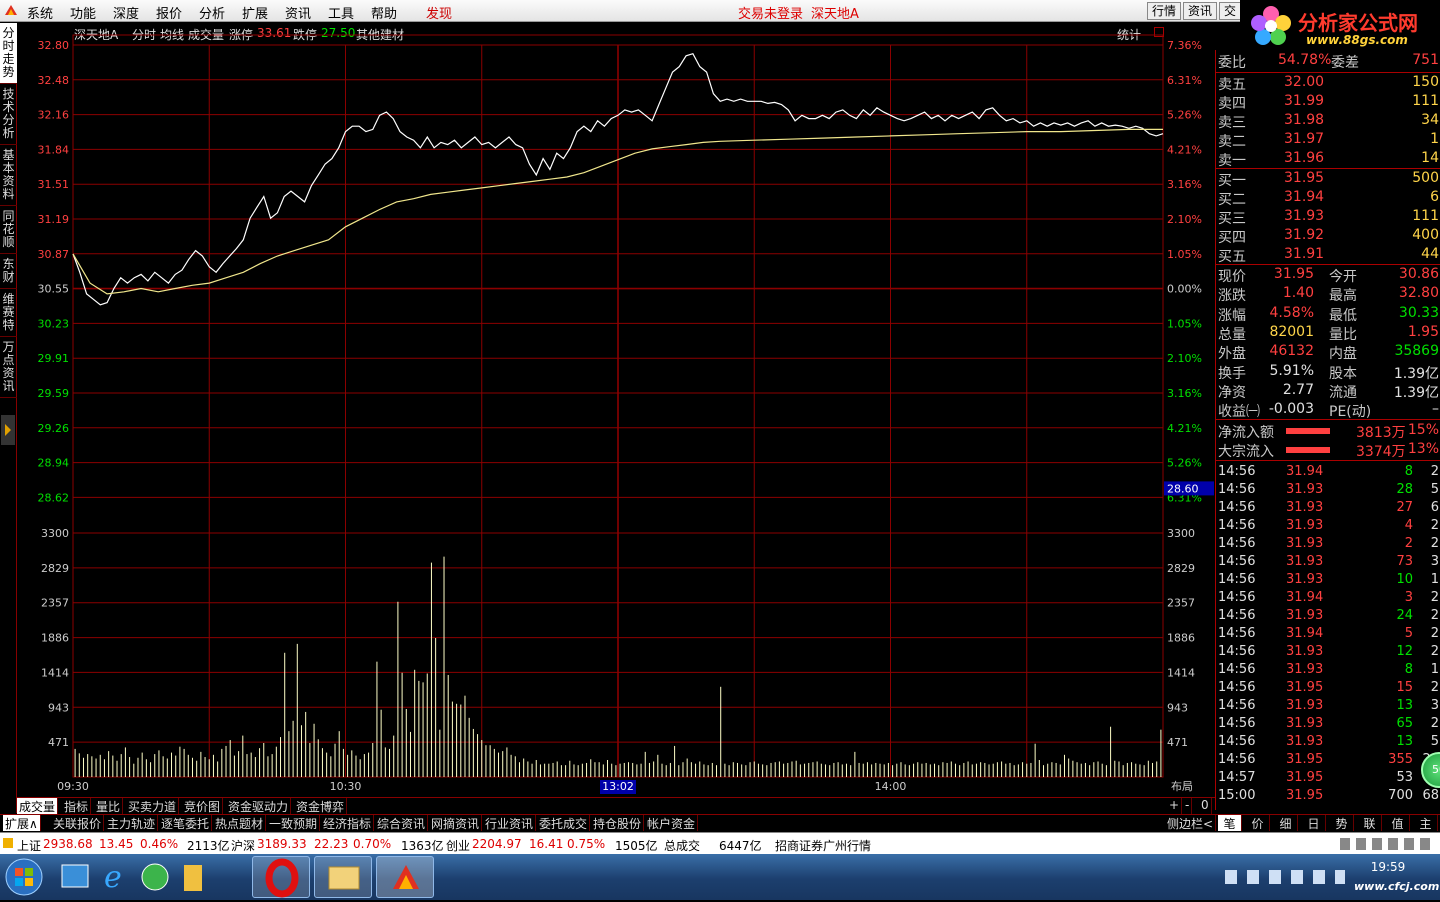 The image size is (1440, 902). What do you see at coordinates (439, 12) in the screenshot?
I see `menu-discover: 发现` at bounding box center [439, 12].